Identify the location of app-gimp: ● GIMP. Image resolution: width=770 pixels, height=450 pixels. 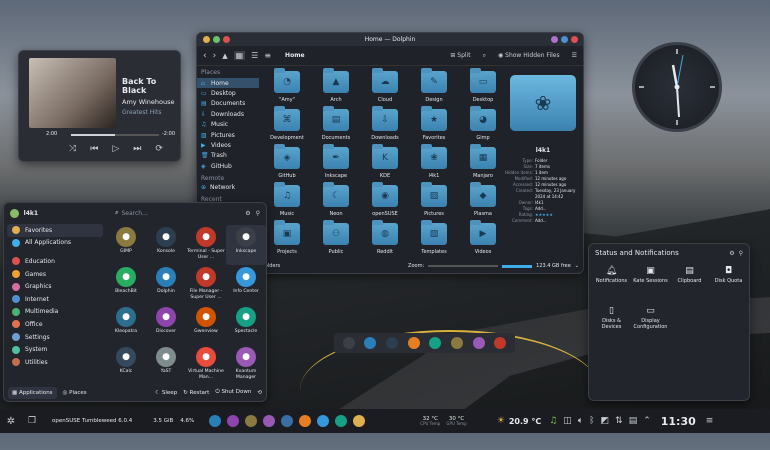
(126, 245).